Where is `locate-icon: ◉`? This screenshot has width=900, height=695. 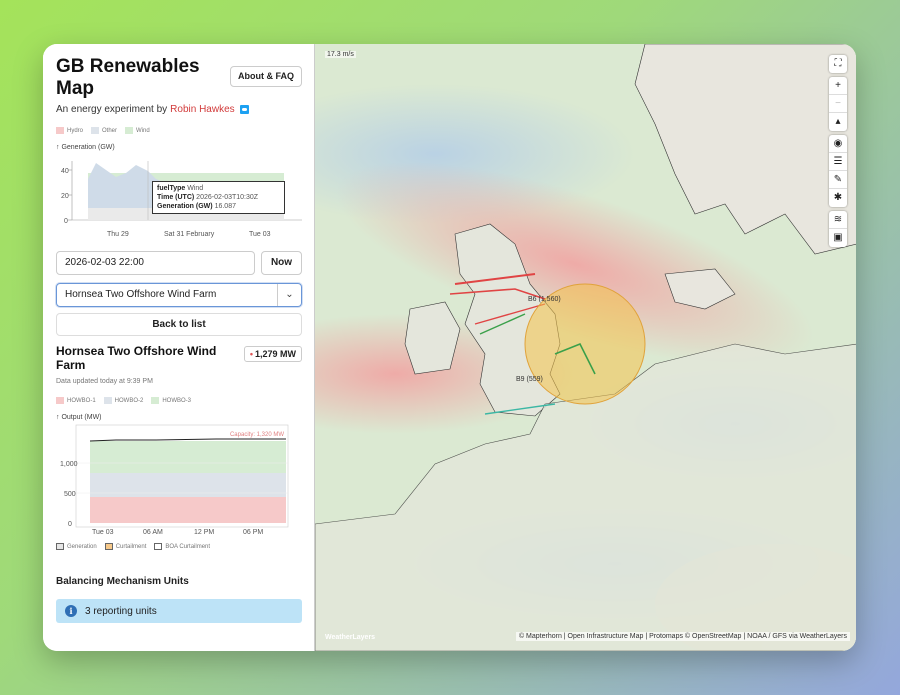 locate-icon: ◉ is located at coordinates (838, 144).